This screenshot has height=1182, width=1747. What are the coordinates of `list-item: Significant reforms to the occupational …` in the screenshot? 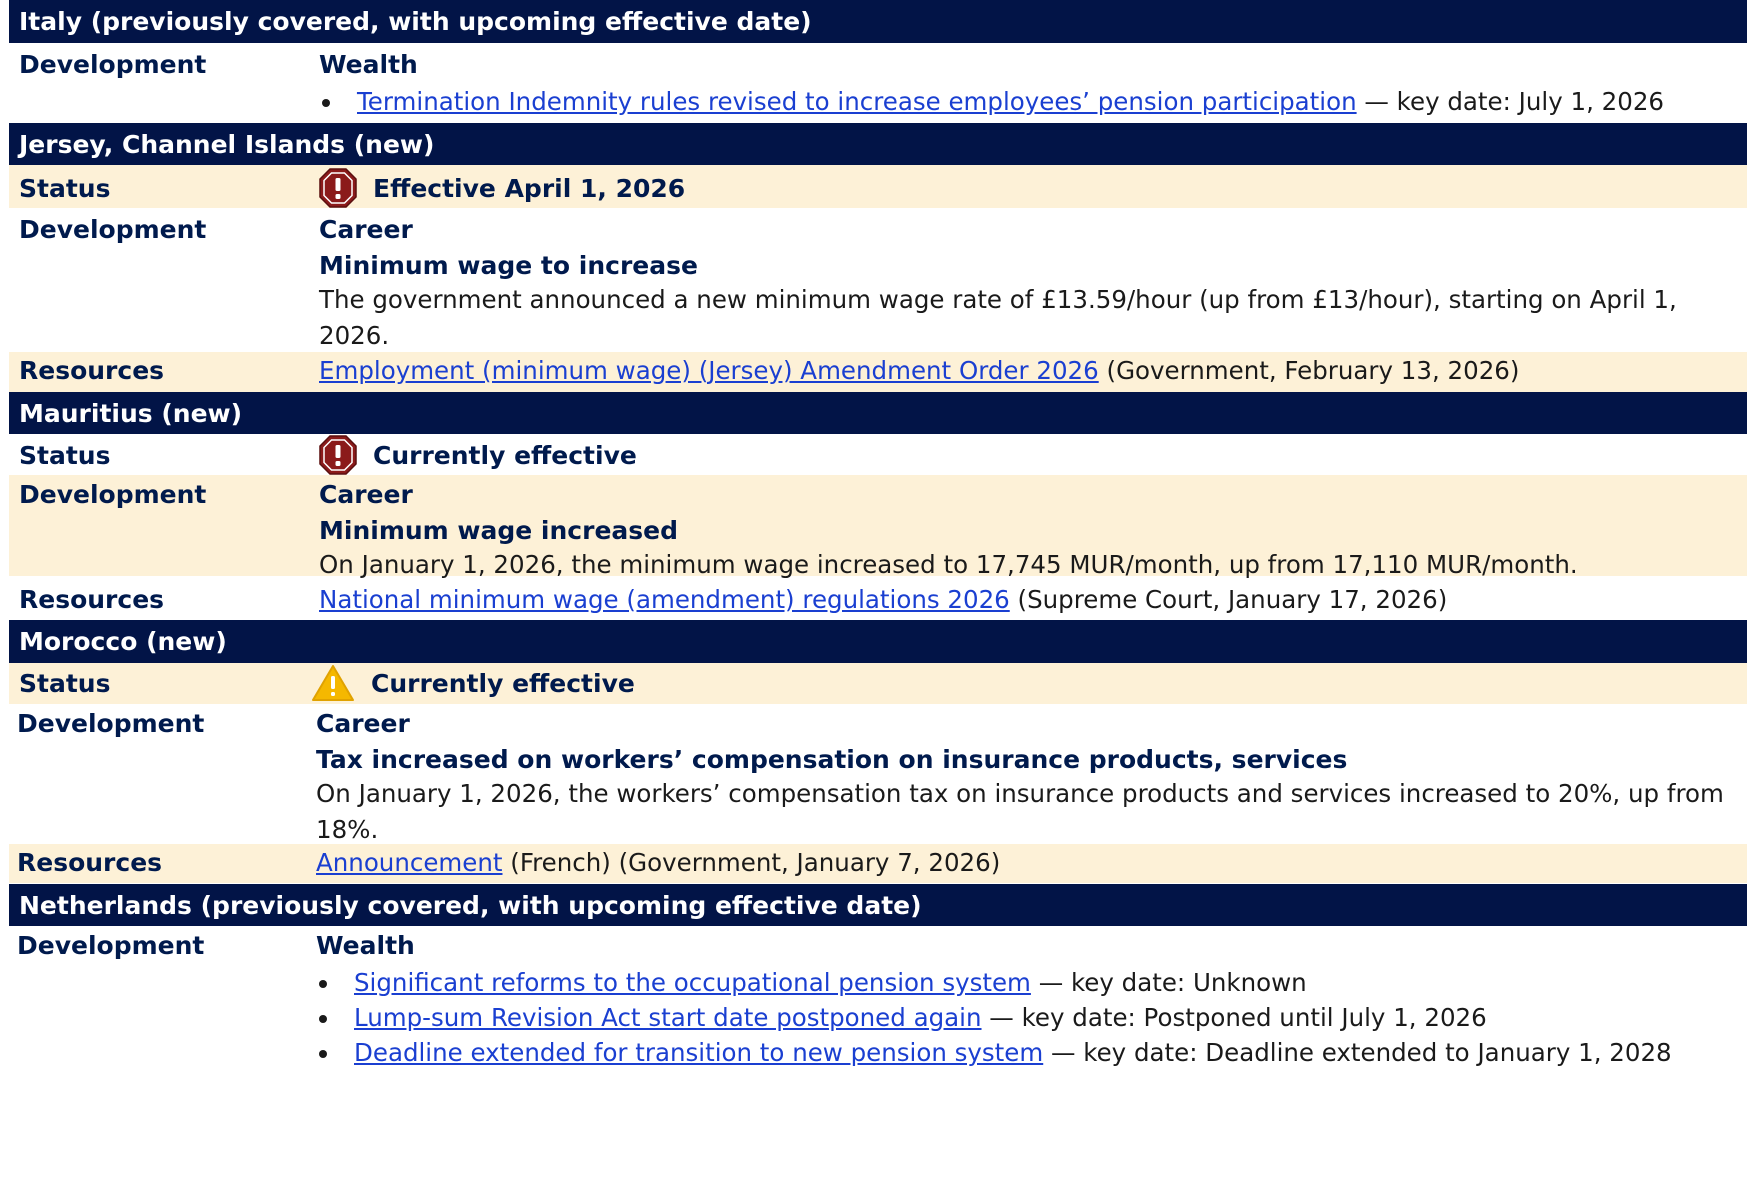 It's located at (1024, 982).